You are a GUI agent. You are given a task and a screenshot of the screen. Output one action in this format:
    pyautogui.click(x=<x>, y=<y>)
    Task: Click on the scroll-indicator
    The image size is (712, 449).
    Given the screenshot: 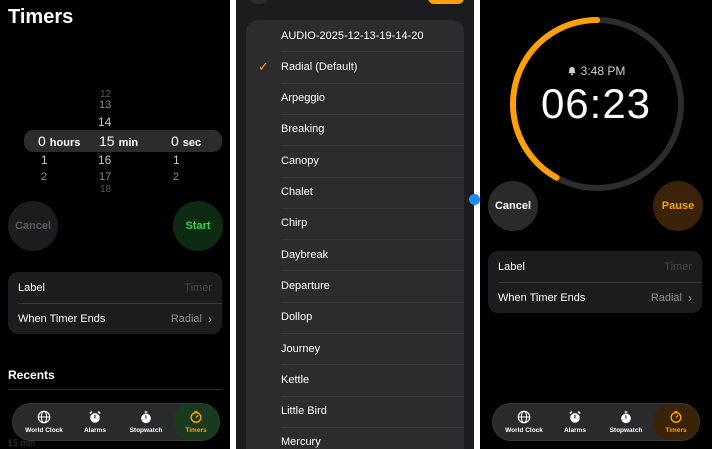 What is the action you would take?
    pyautogui.click(x=474, y=199)
    